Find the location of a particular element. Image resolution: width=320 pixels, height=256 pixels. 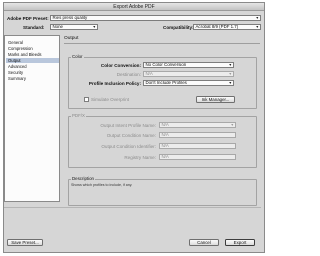

sidebar-item-summary: Summary is located at coordinates (32, 78).